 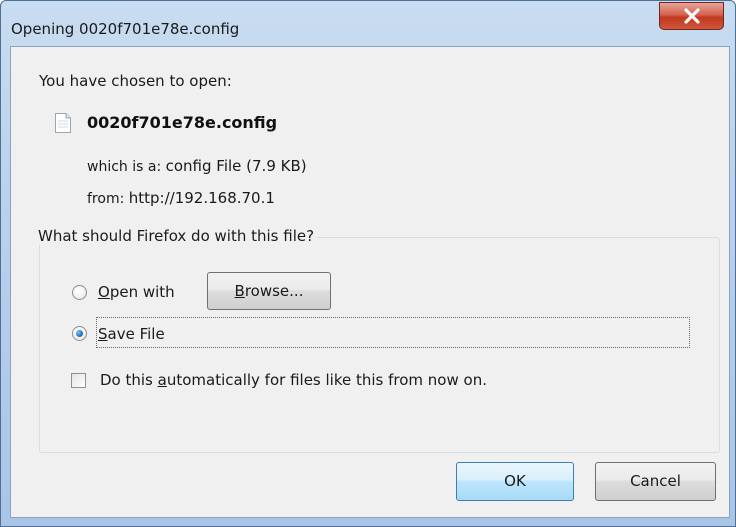 I want to click on focus-rectangle, so click(x=393, y=332).